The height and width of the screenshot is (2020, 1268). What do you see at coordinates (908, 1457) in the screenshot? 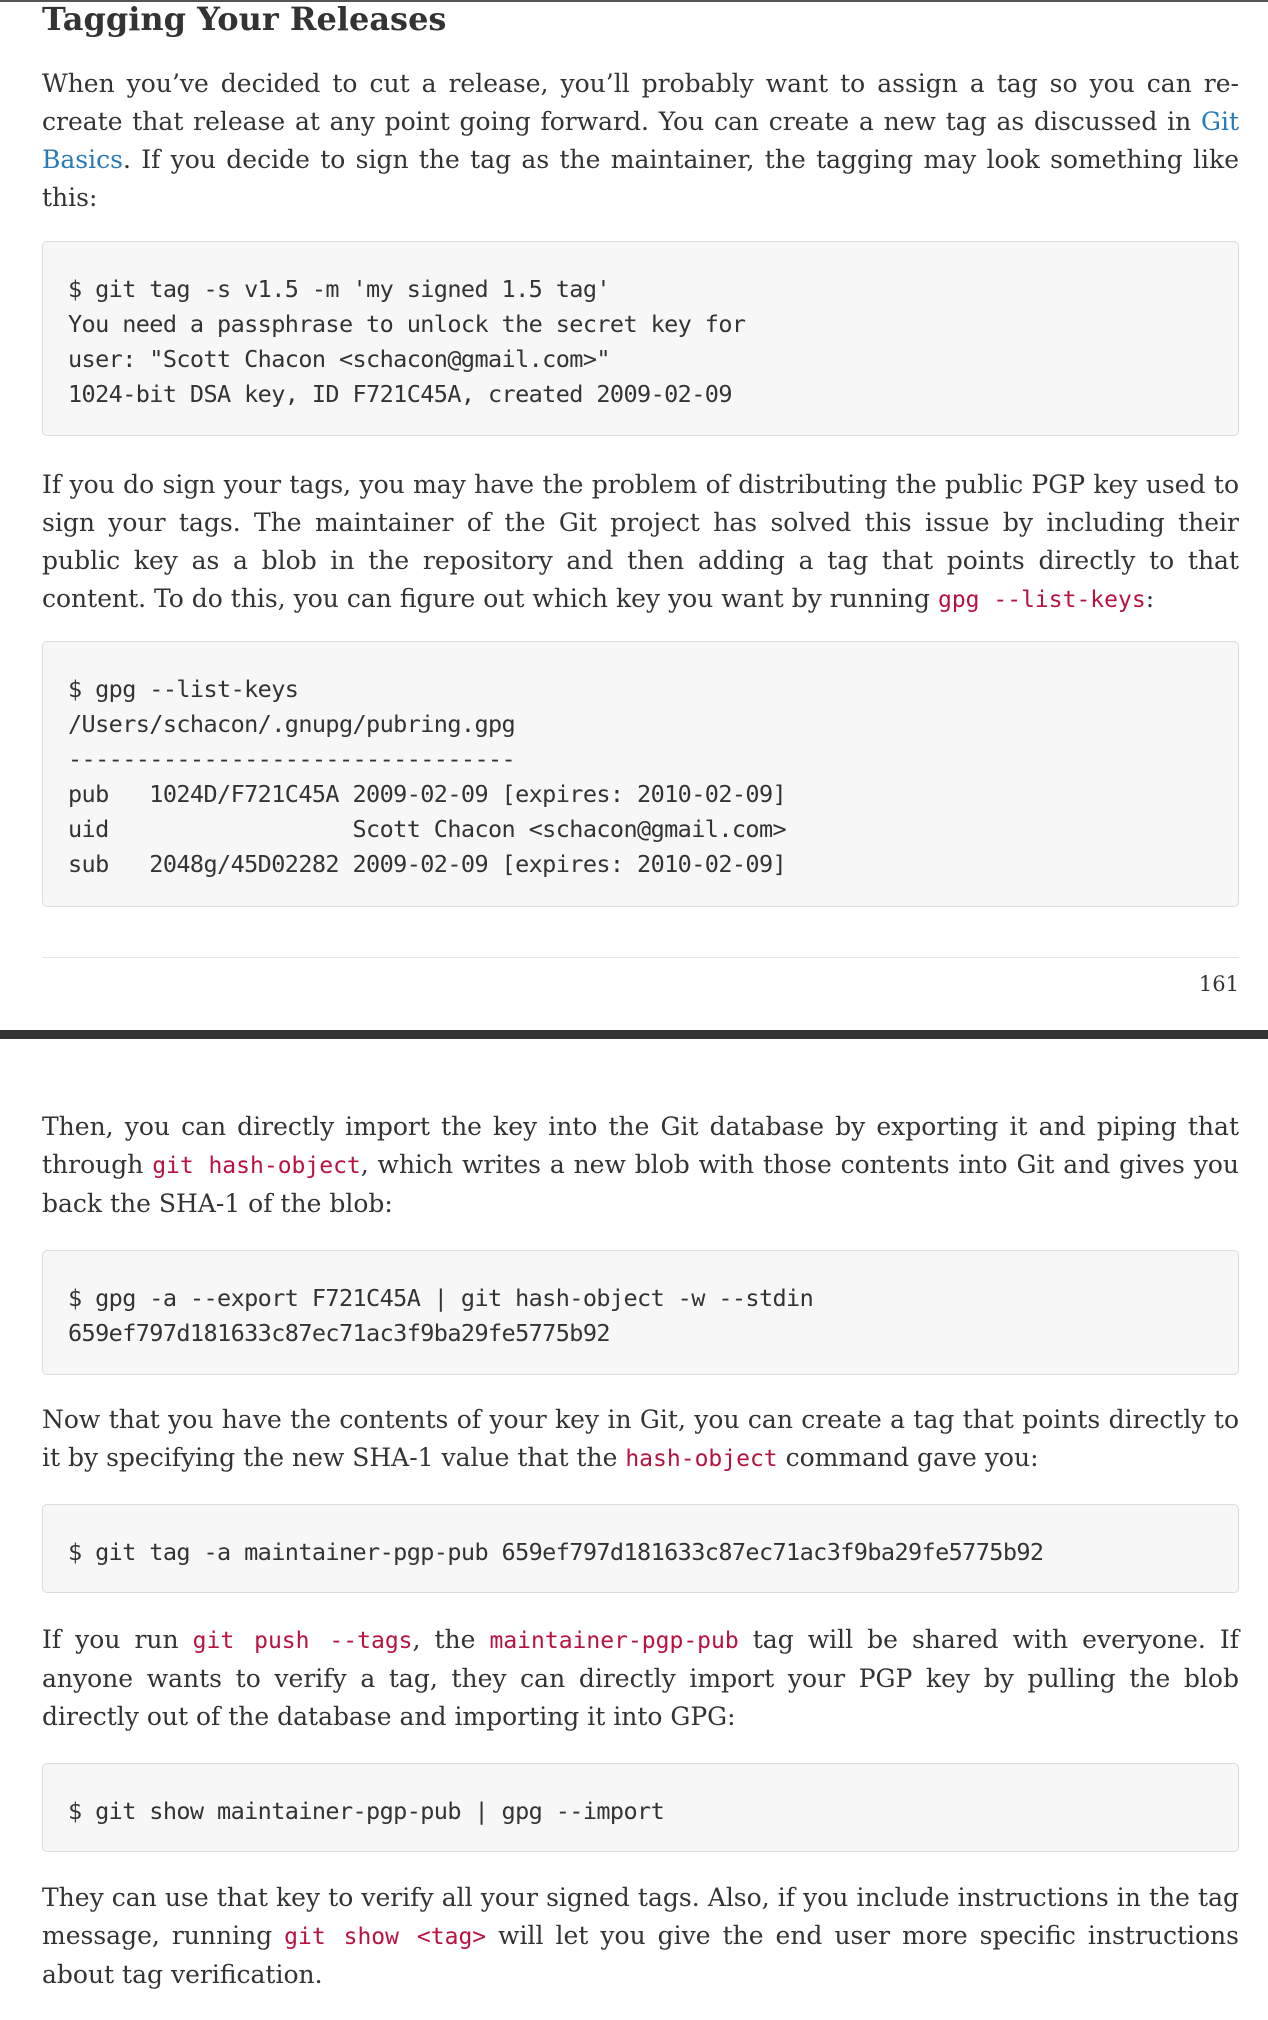
I see `paragraph-text: command gave you:` at bounding box center [908, 1457].